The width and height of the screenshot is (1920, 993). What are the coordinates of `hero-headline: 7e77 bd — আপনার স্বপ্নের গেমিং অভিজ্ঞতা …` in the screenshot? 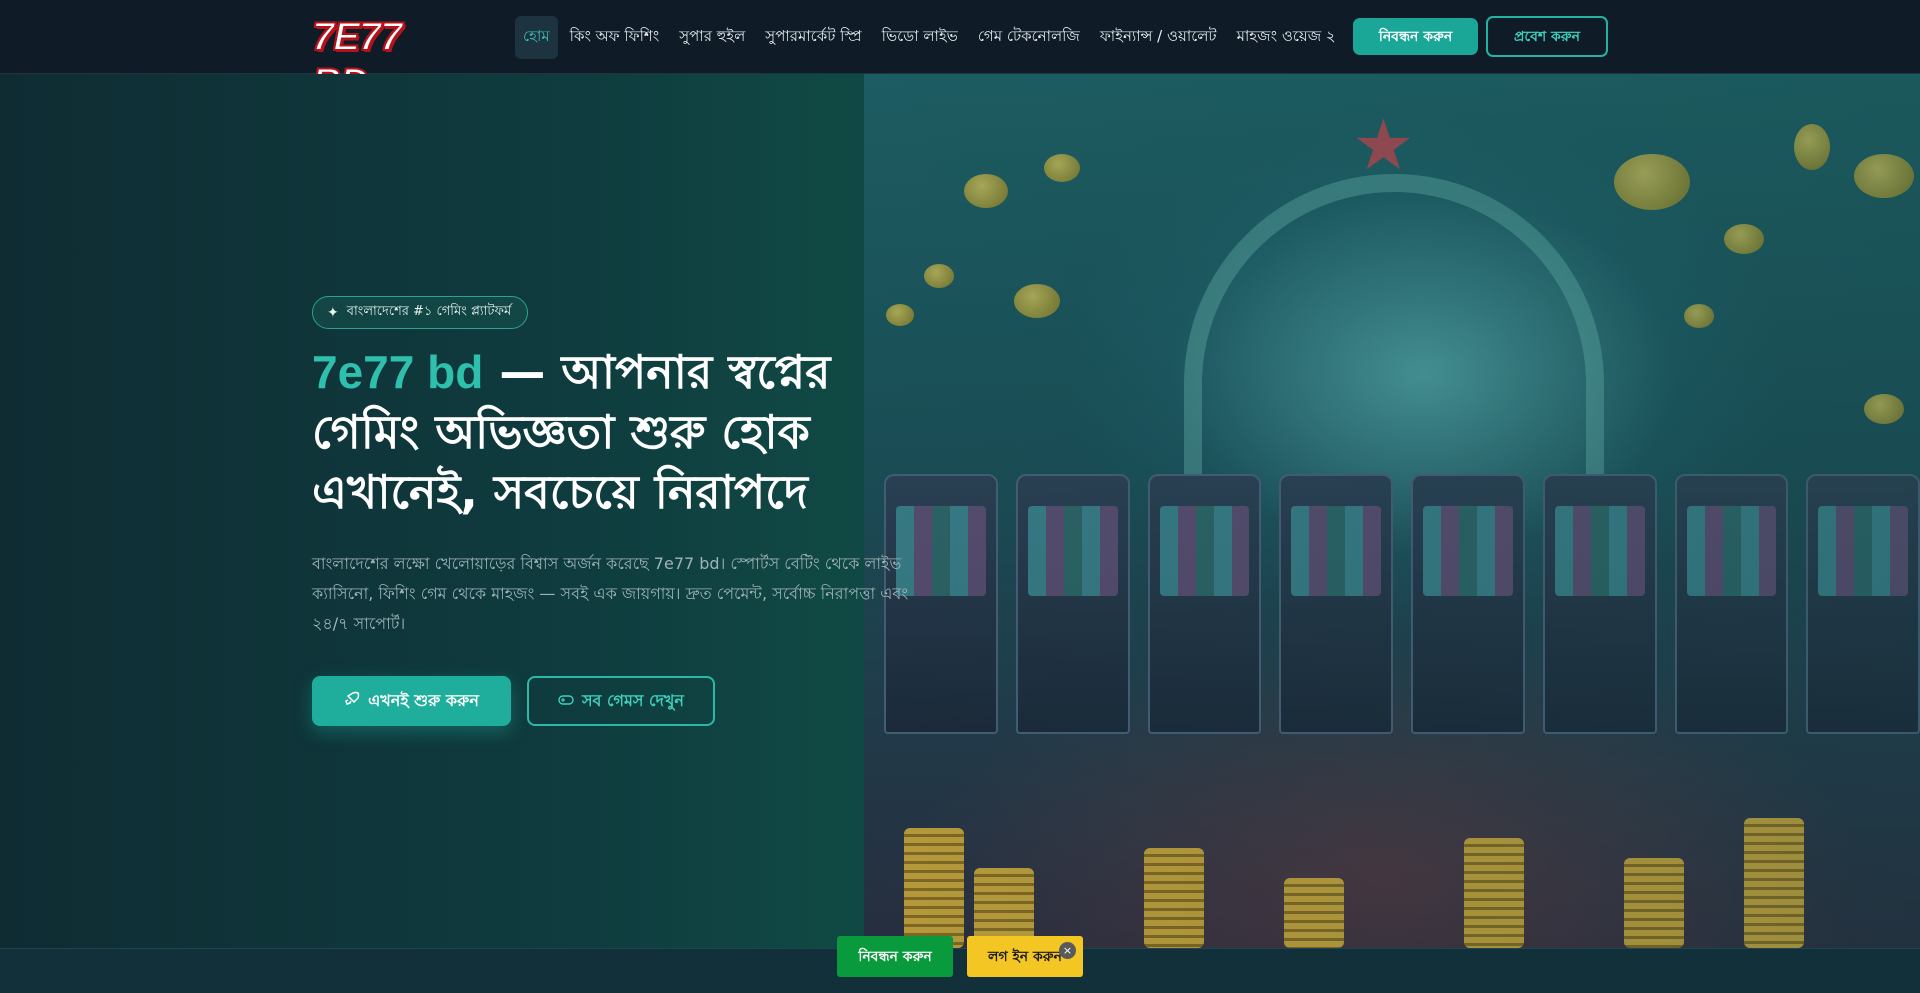 It's located at (622, 432).